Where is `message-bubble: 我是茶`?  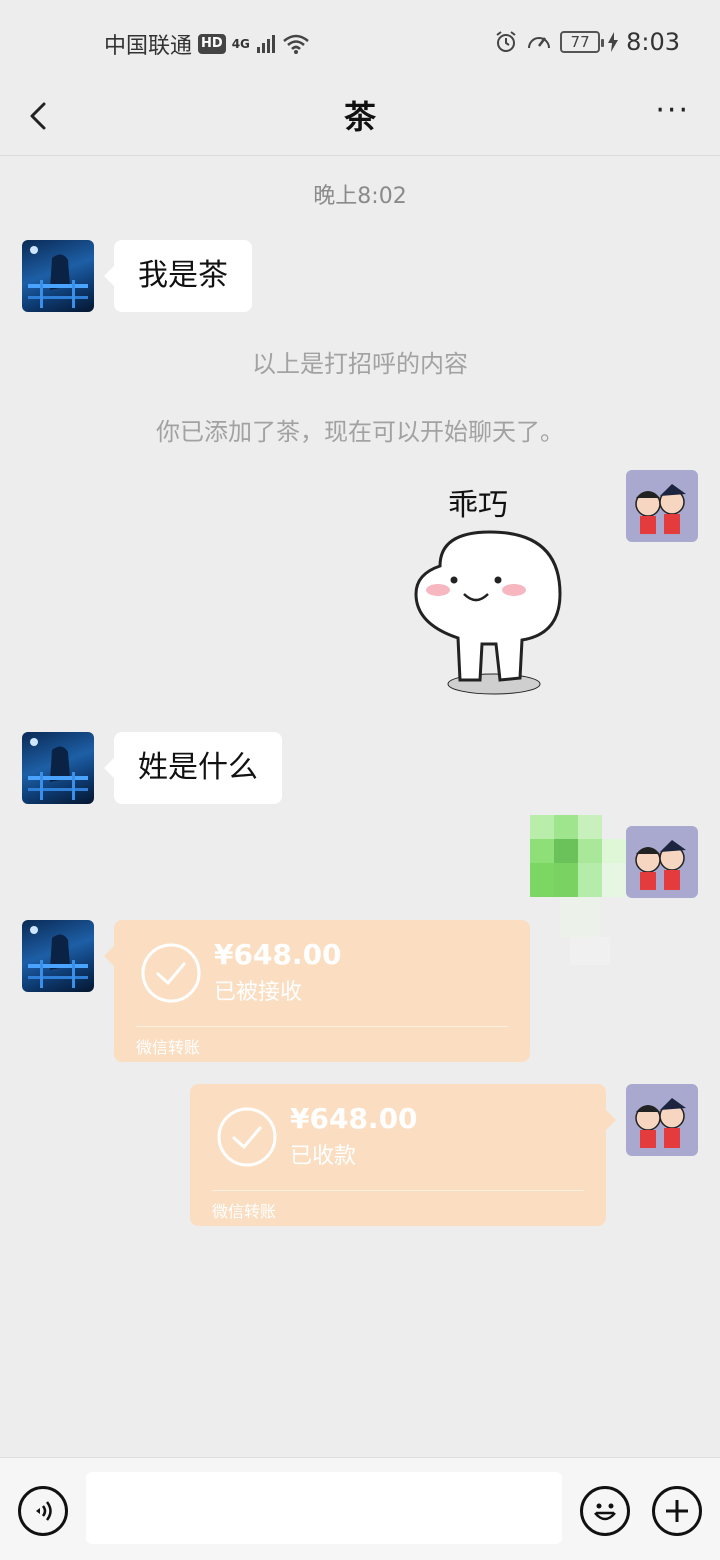 message-bubble: 我是茶 is located at coordinates (178, 276).